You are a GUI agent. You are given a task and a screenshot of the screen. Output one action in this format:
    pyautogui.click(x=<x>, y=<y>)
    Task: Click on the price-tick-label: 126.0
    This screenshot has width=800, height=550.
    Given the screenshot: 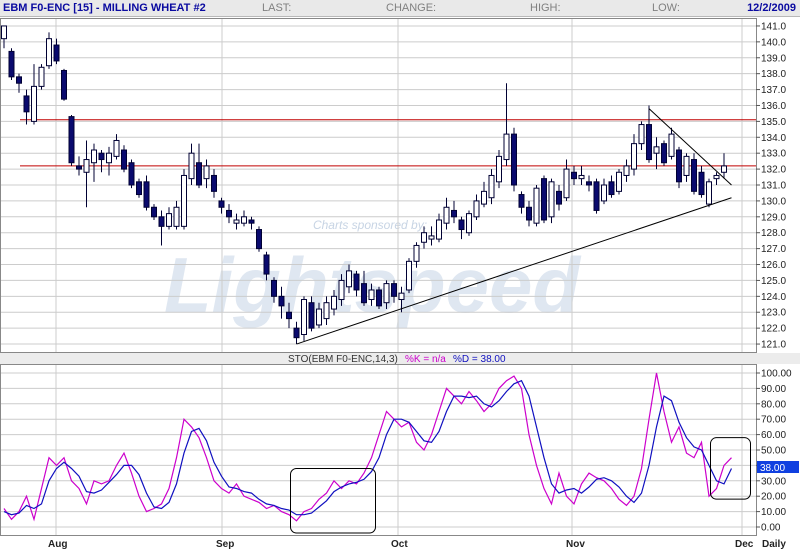 What is the action you would take?
    pyautogui.click(x=773, y=265)
    